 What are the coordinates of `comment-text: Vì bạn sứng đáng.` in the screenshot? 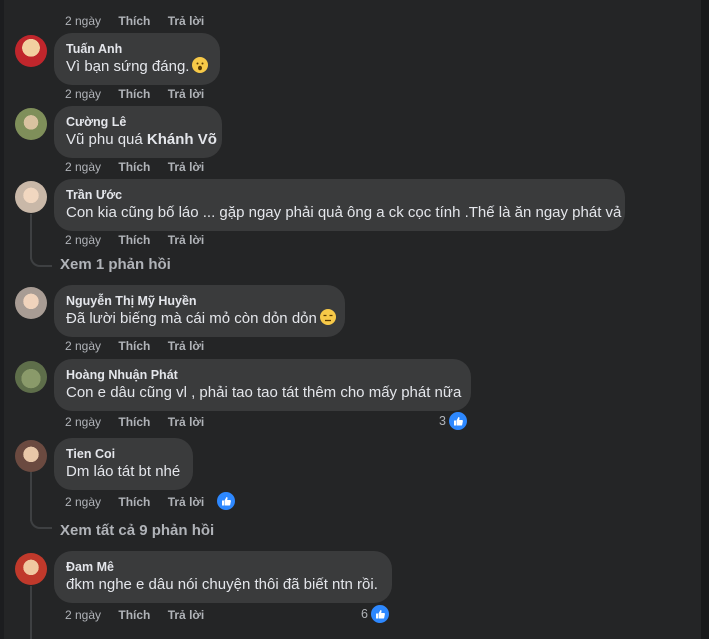 It's located at (137, 67).